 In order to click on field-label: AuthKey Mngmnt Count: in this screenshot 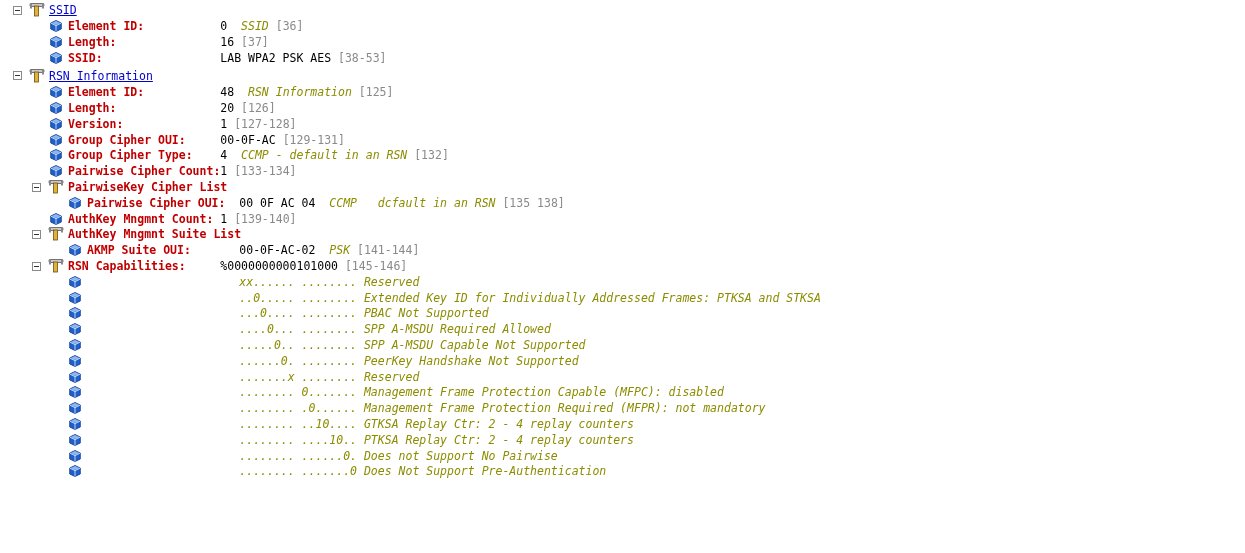, I will do `click(141, 218)`.